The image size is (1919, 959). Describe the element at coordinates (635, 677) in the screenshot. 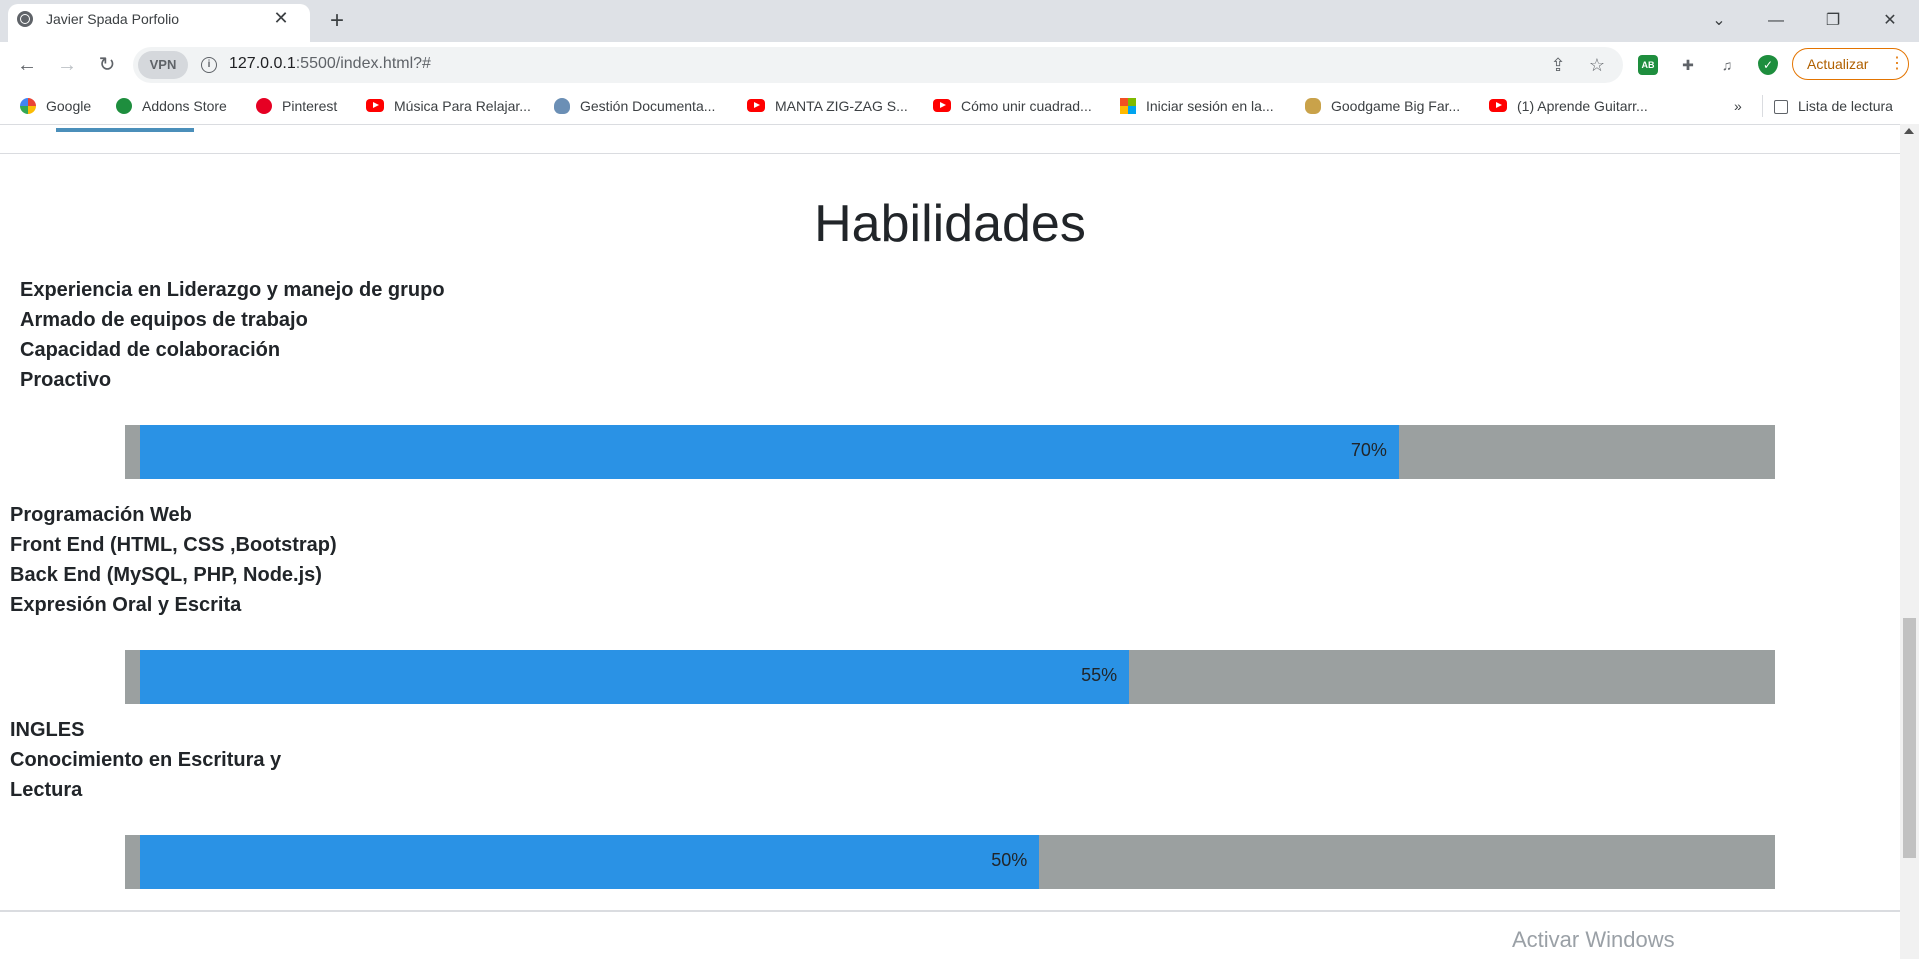

I see `progress-fill-2: 55%` at that location.